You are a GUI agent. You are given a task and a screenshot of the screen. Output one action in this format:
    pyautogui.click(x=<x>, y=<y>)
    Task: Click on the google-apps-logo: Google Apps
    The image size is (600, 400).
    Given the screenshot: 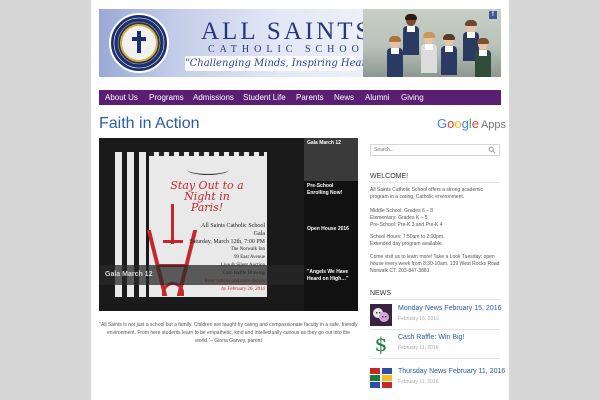 What is the action you would take?
    pyautogui.click(x=471, y=124)
    